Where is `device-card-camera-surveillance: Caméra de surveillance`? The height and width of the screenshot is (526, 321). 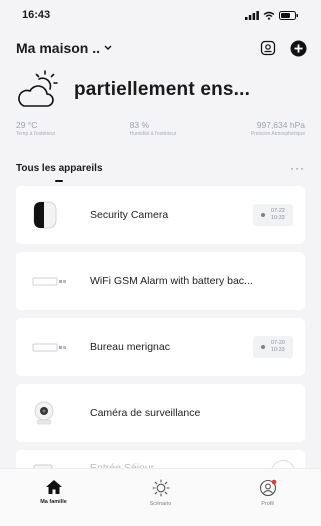
device-card-camera-surveillance: Caméra de surveillance is located at coordinates (160, 413).